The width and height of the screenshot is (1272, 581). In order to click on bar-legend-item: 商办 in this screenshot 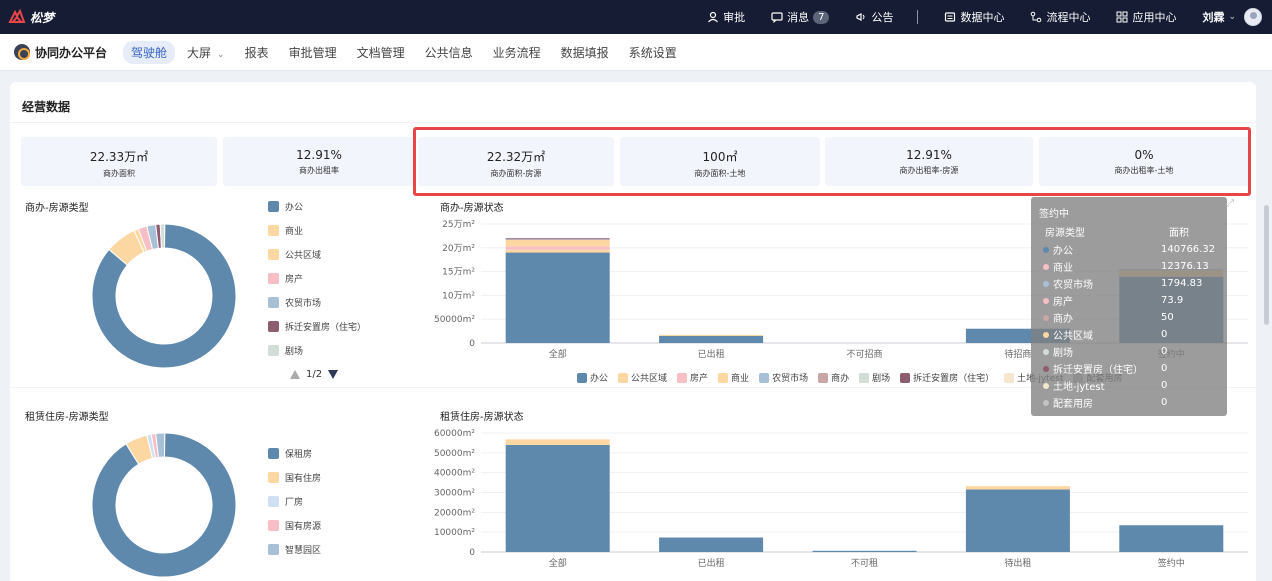, I will do `click(833, 377)`.